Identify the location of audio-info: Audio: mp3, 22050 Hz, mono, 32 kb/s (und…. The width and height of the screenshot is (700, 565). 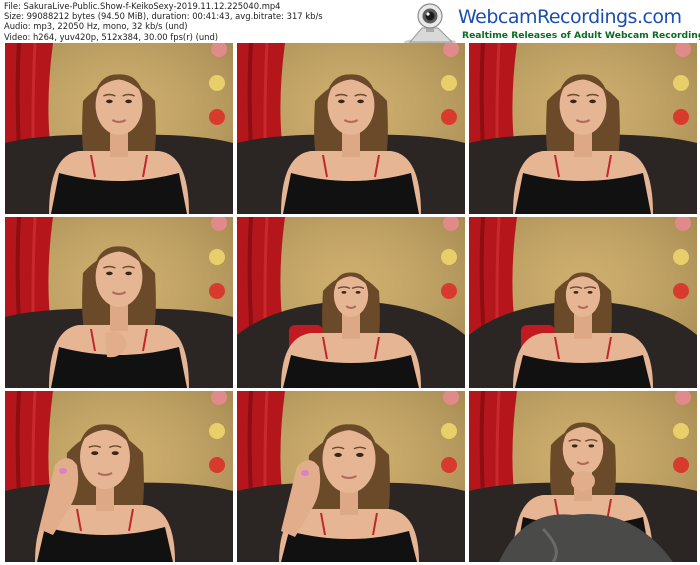
(96, 26).